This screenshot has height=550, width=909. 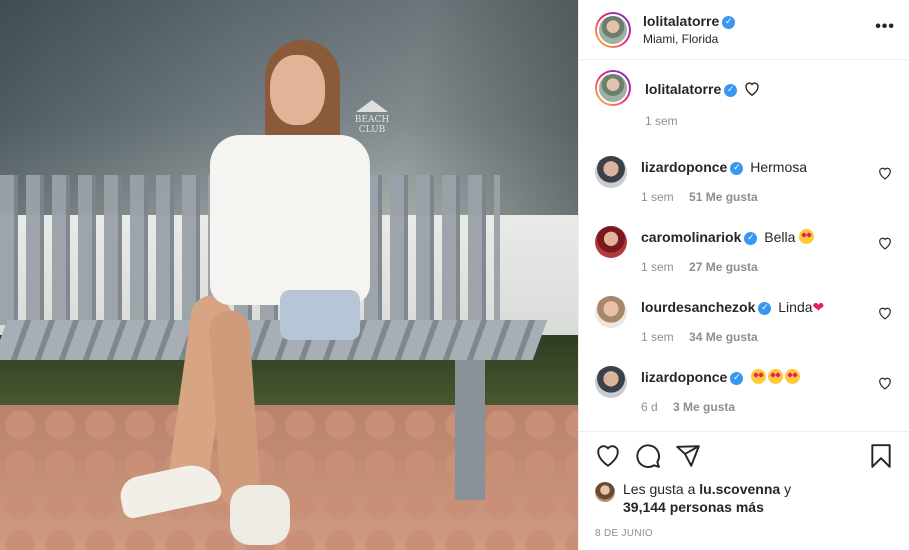 I want to click on comment-time: 6 d, so click(x=649, y=407).